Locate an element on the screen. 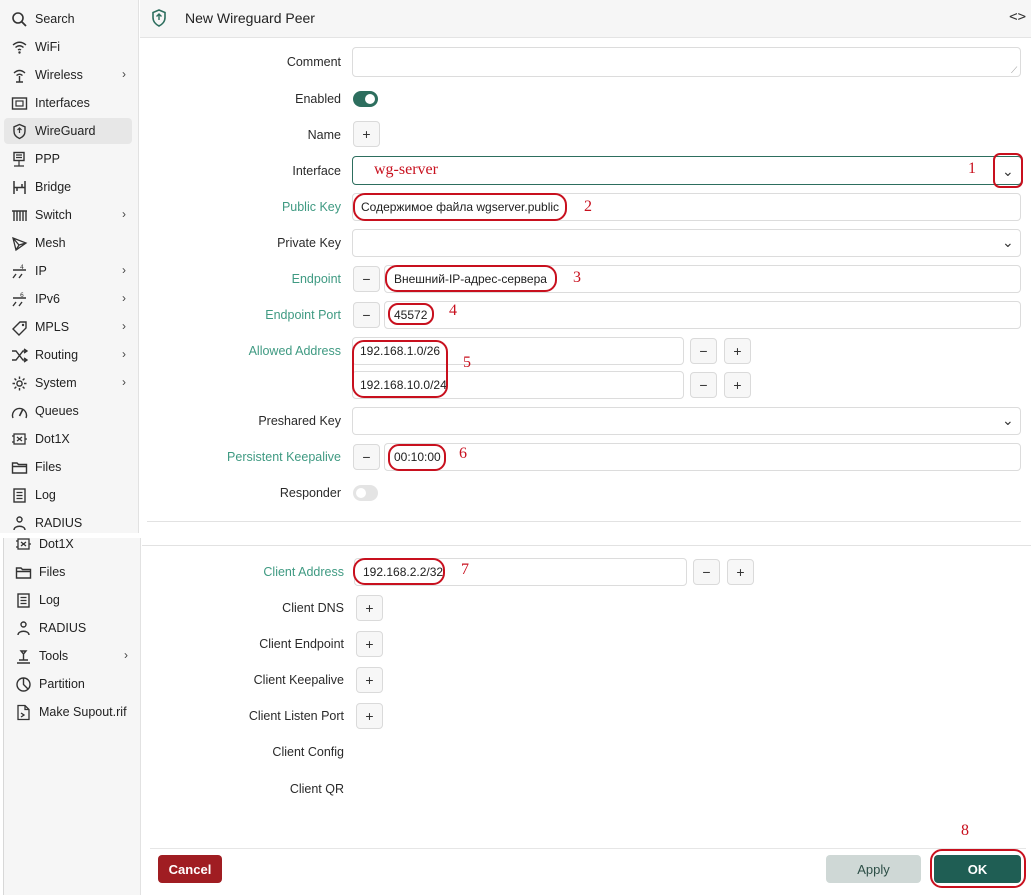  sidebar-item-label: Make Supout.rif is located at coordinates (83, 712).